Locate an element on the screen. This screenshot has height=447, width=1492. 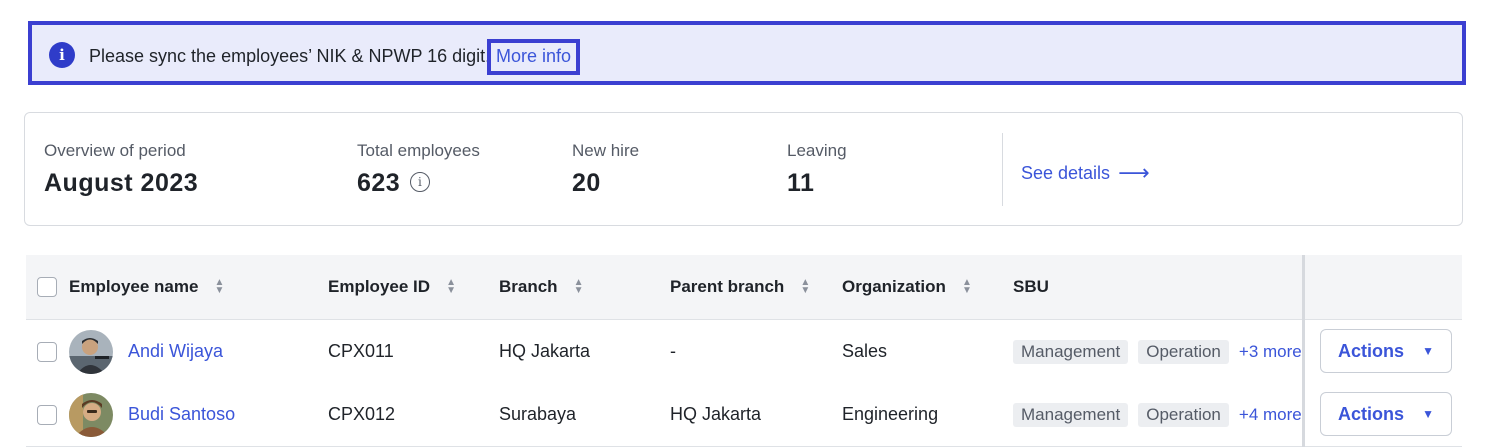
leaving-value: 11 is located at coordinates (801, 183).